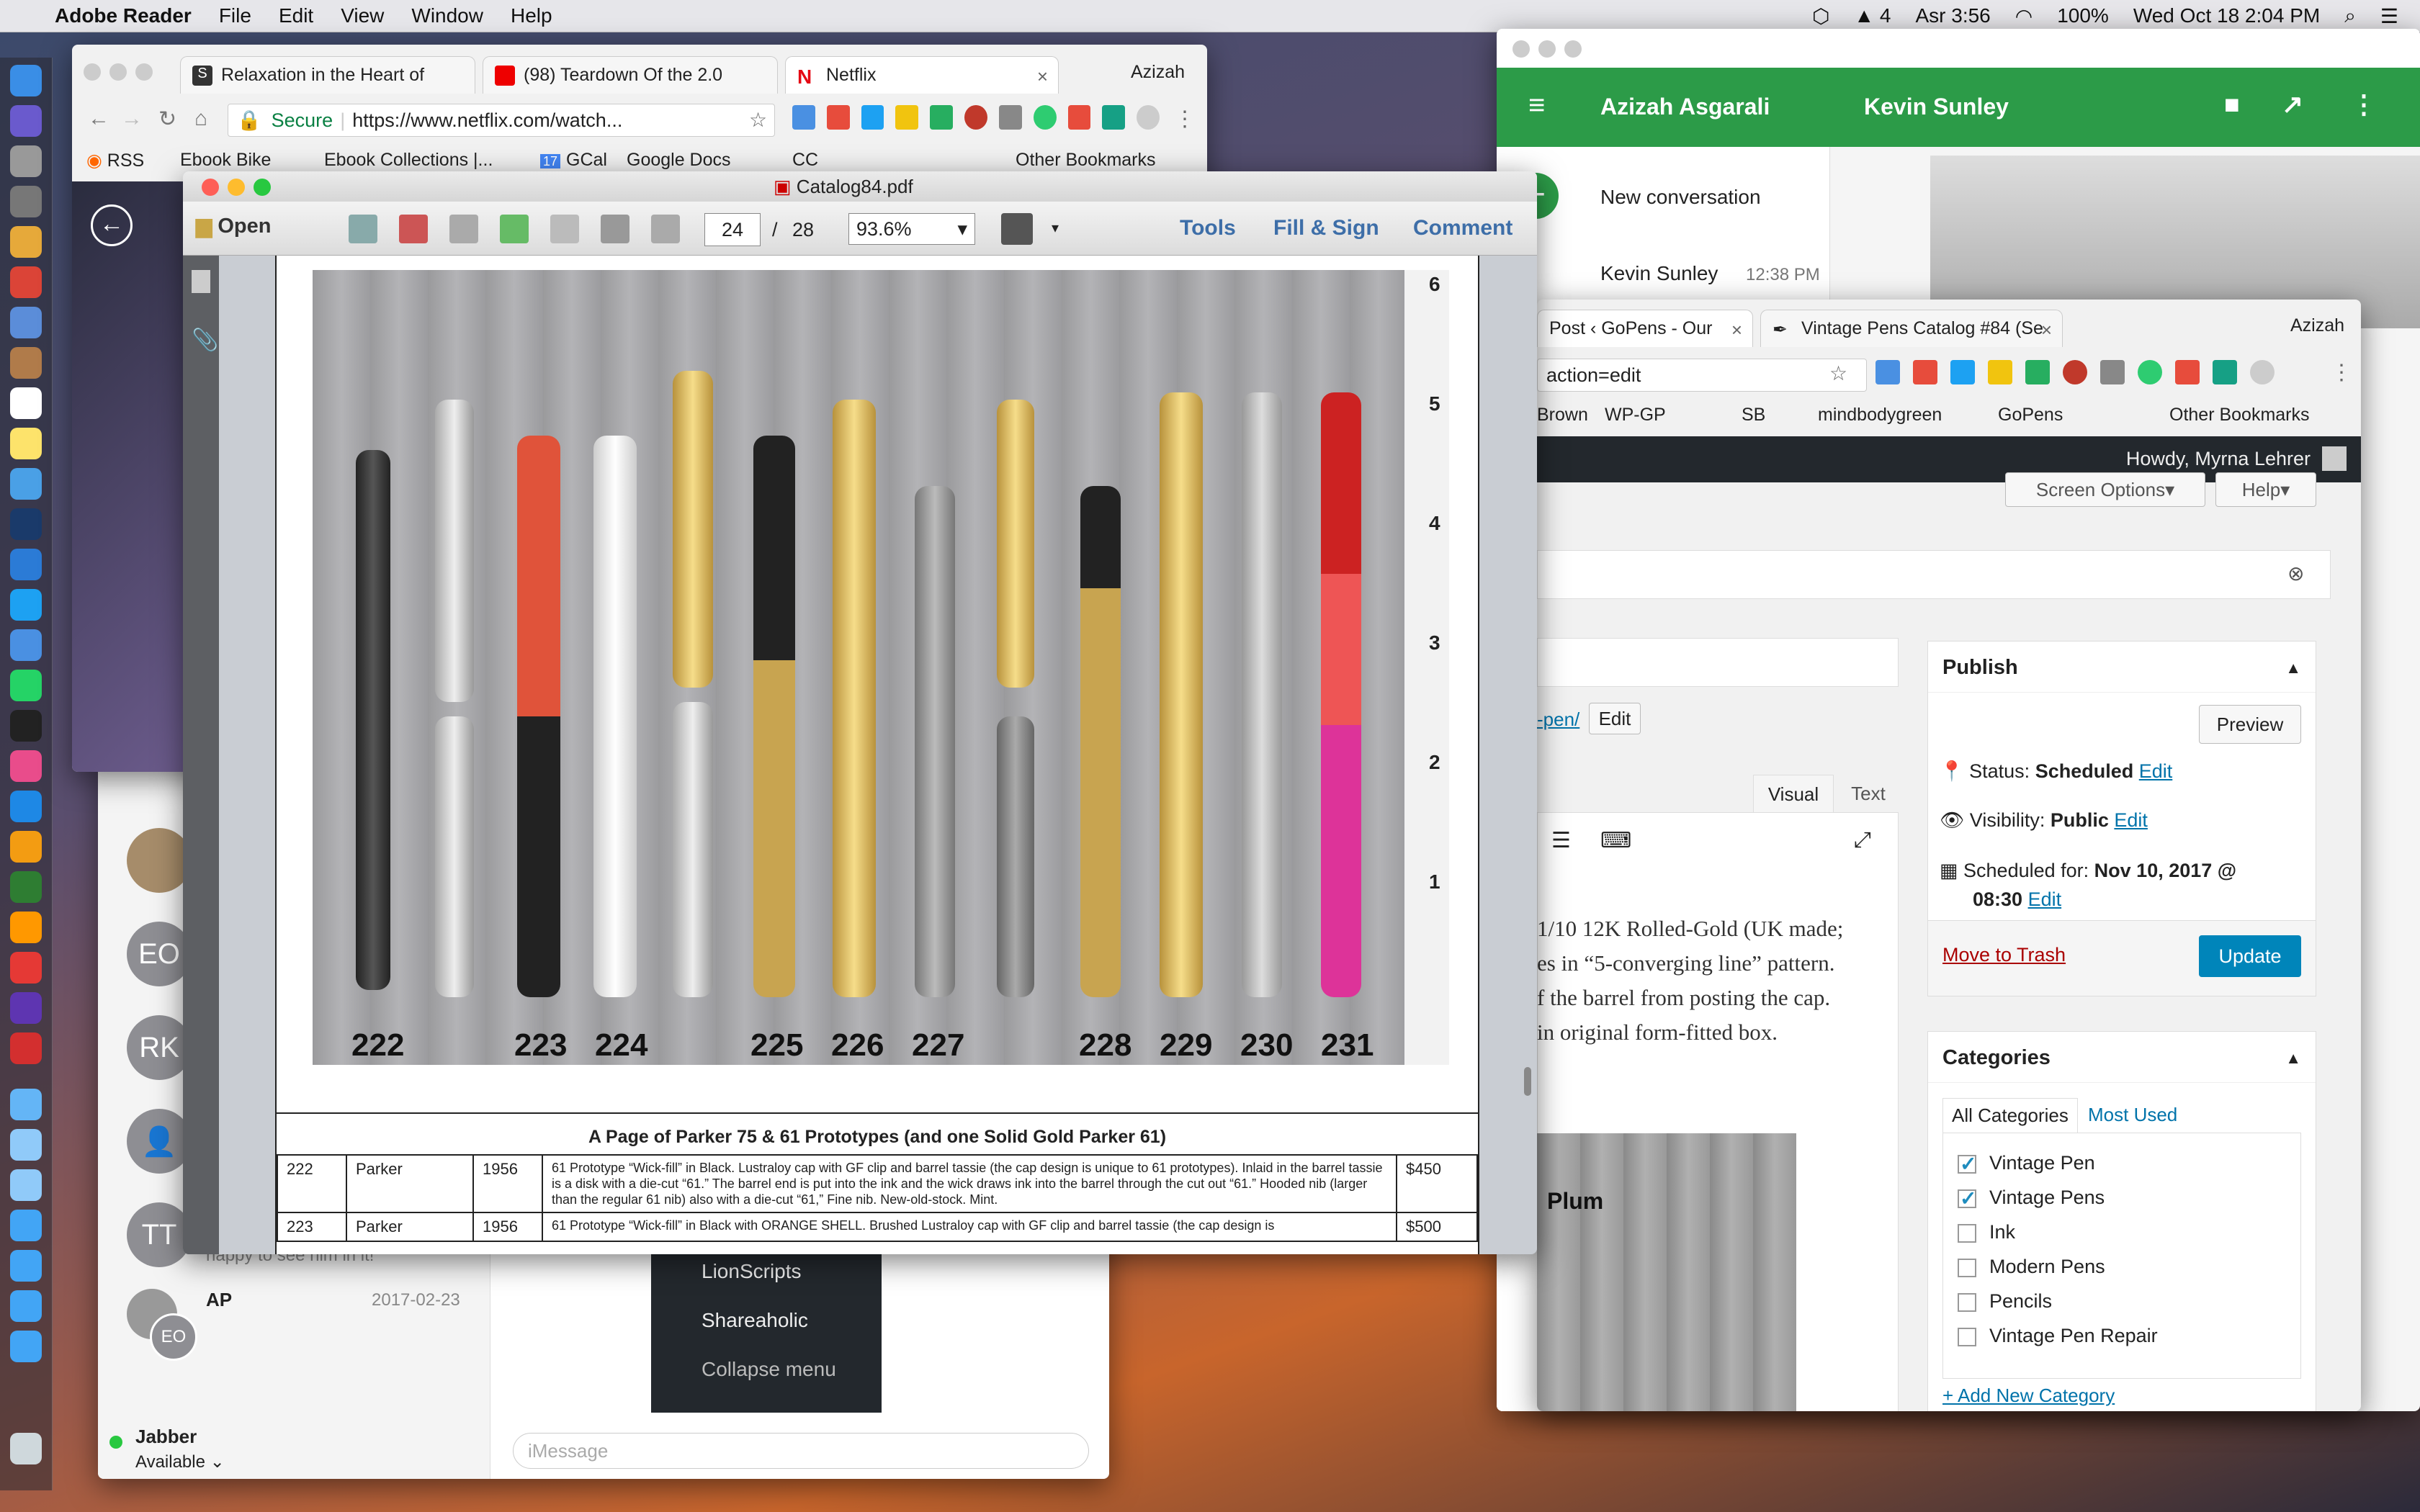 The width and height of the screenshot is (2420, 1512). I want to click on tab-youtube: (98) Teardown Of the 2.0, so click(630, 75).